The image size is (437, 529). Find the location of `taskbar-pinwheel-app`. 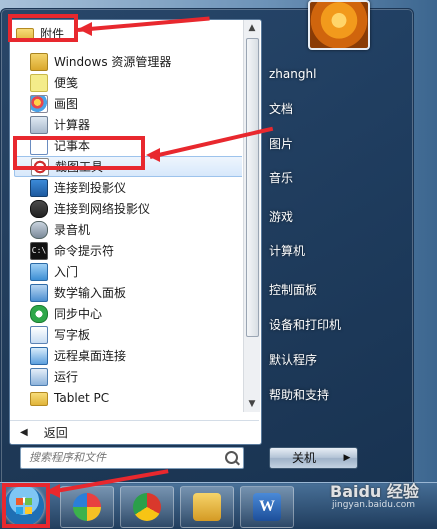

taskbar-pinwheel-app is located at coordinates (87, 507).